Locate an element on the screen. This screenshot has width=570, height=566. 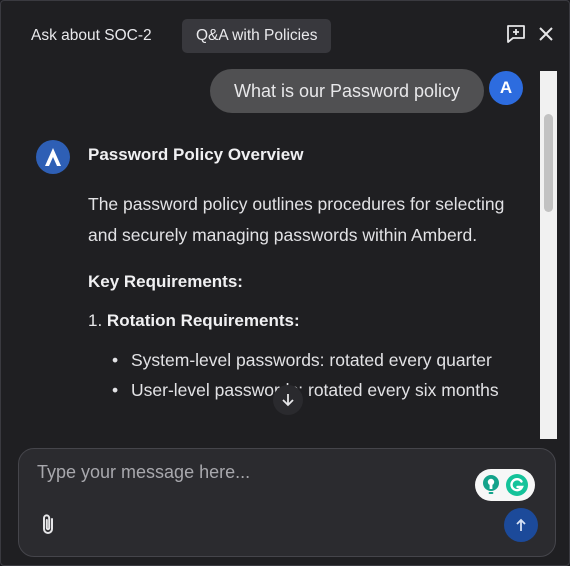
list-item-label: Rotation Requirements: is located at coordinates (203, 320).